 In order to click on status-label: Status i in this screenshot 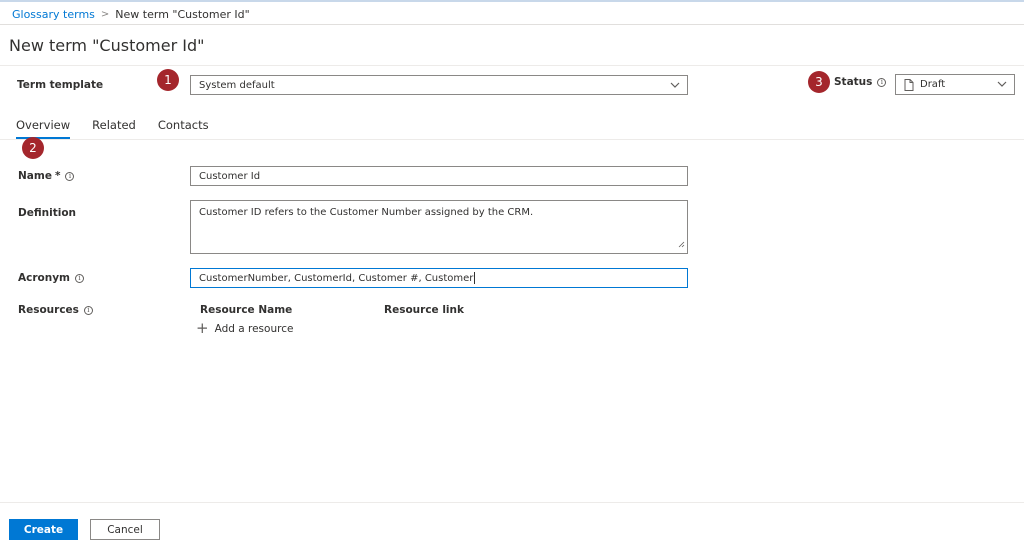, I will do `click(860, 82)`.